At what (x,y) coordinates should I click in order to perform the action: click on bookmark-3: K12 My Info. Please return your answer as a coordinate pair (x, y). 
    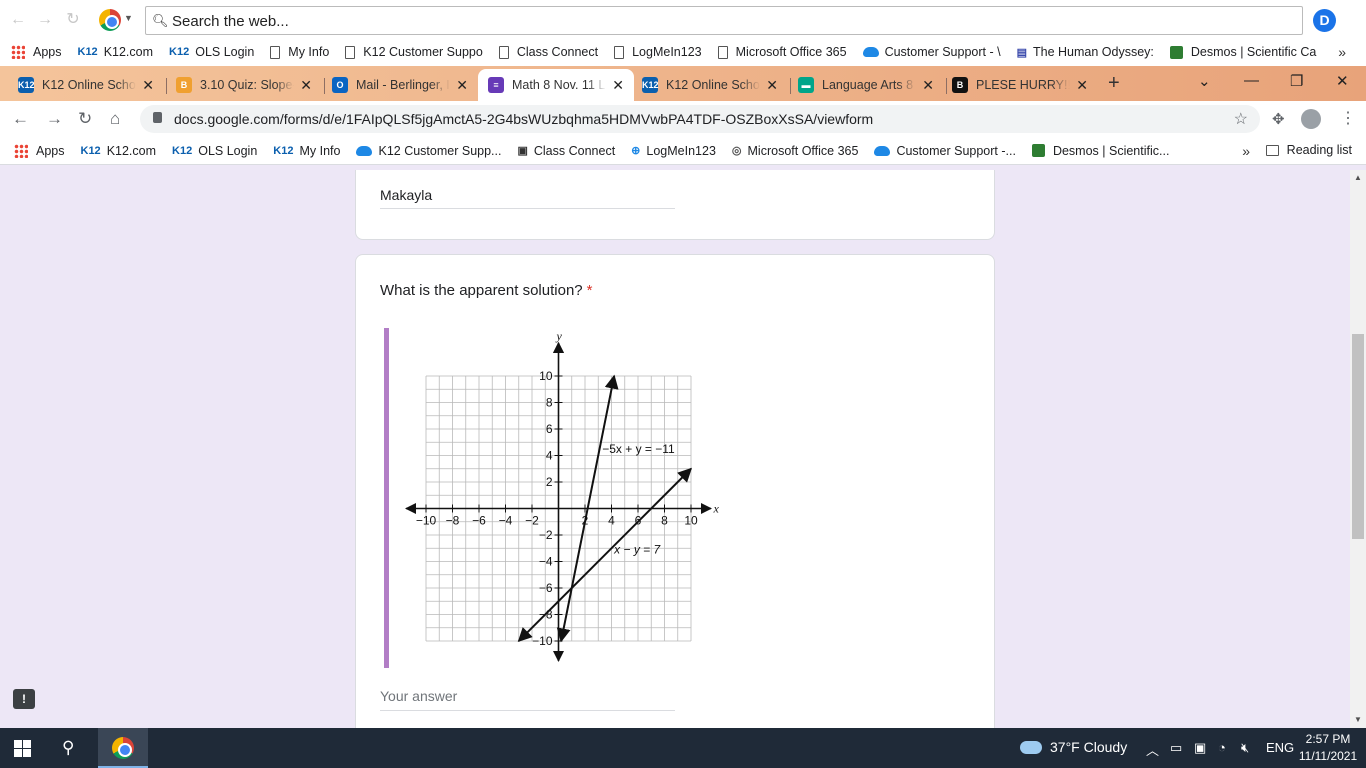
    Looking at the image, I should click on (306, 151).